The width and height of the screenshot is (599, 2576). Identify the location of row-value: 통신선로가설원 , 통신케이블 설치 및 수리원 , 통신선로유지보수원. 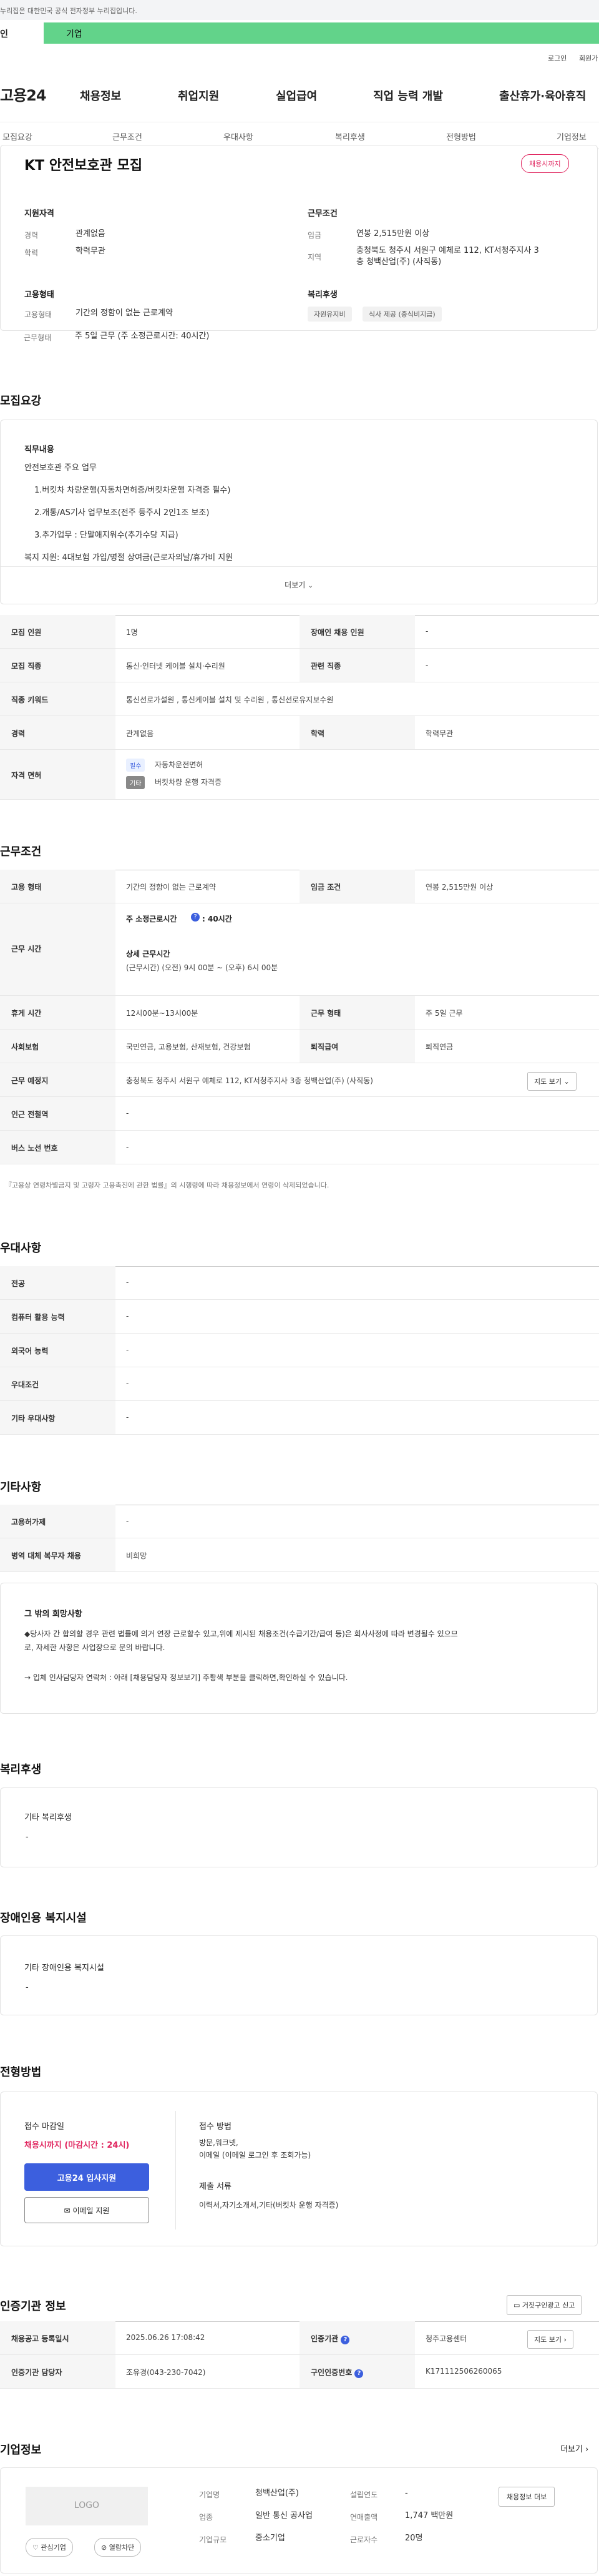
(230, 700).